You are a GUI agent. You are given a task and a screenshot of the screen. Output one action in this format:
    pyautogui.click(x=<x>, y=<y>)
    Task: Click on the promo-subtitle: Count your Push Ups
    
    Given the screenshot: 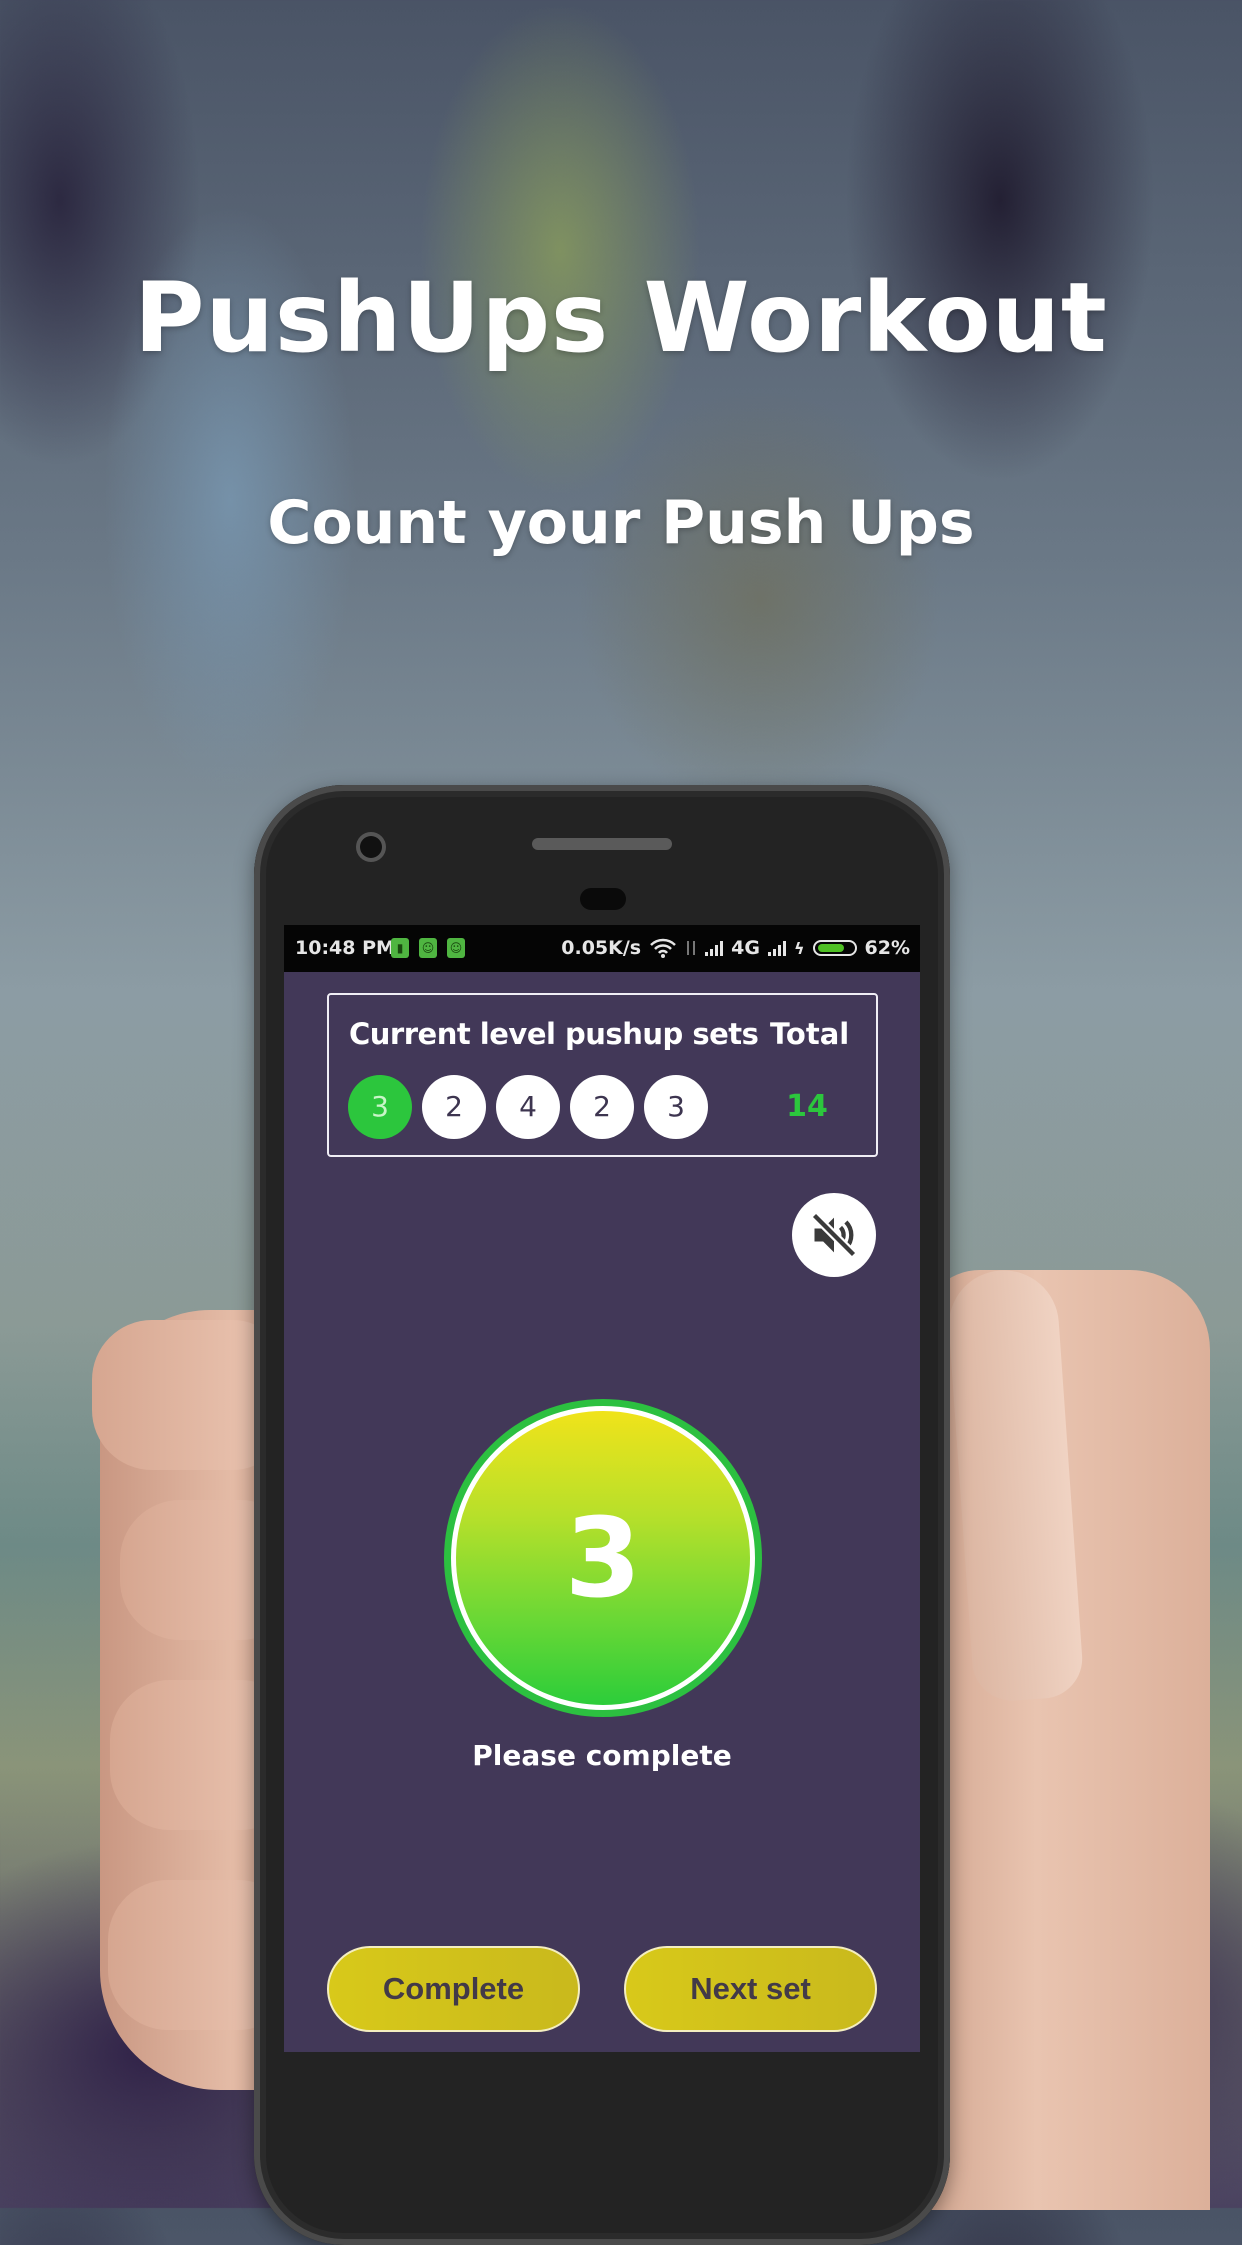 What is the action you would take?
    pyautogui.click(x=621, y=523)
    